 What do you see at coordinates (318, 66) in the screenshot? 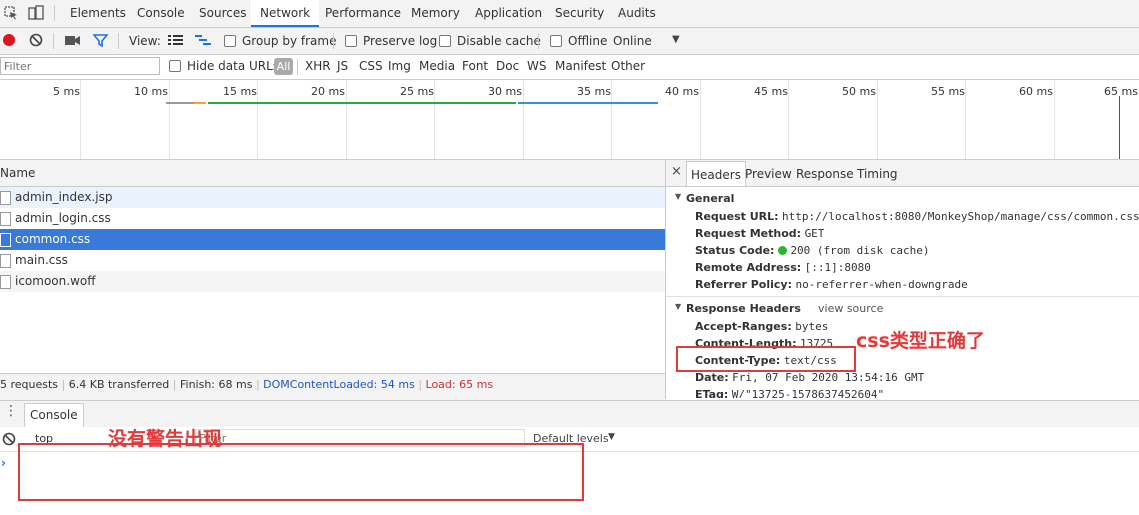
I see `filter-type-xhr: XHR` at bounding box center [318, 66].